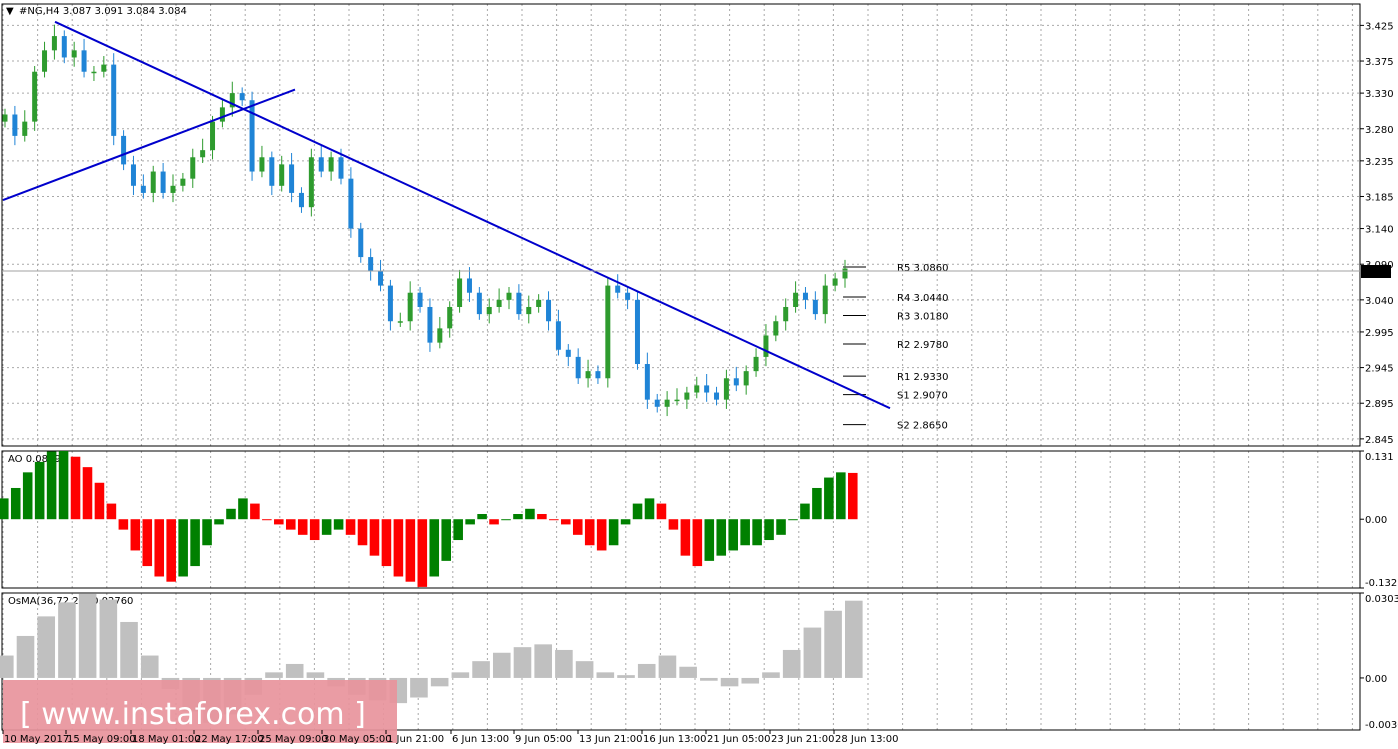 This screenshot has height=749, width=1398. What do you see at coordinates (1379, 230) in the screenshot?
I see `price-tick-label: 3.140` at bounding box center [1379, 230].